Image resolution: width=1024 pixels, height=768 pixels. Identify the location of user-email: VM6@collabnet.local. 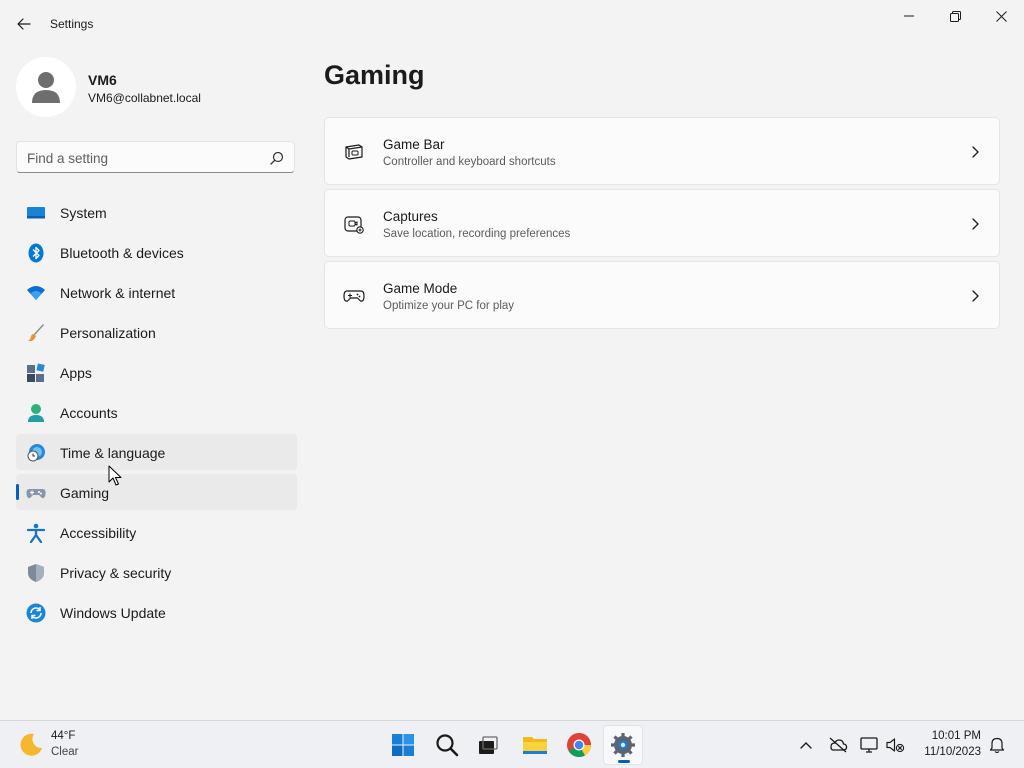
(144, 98).